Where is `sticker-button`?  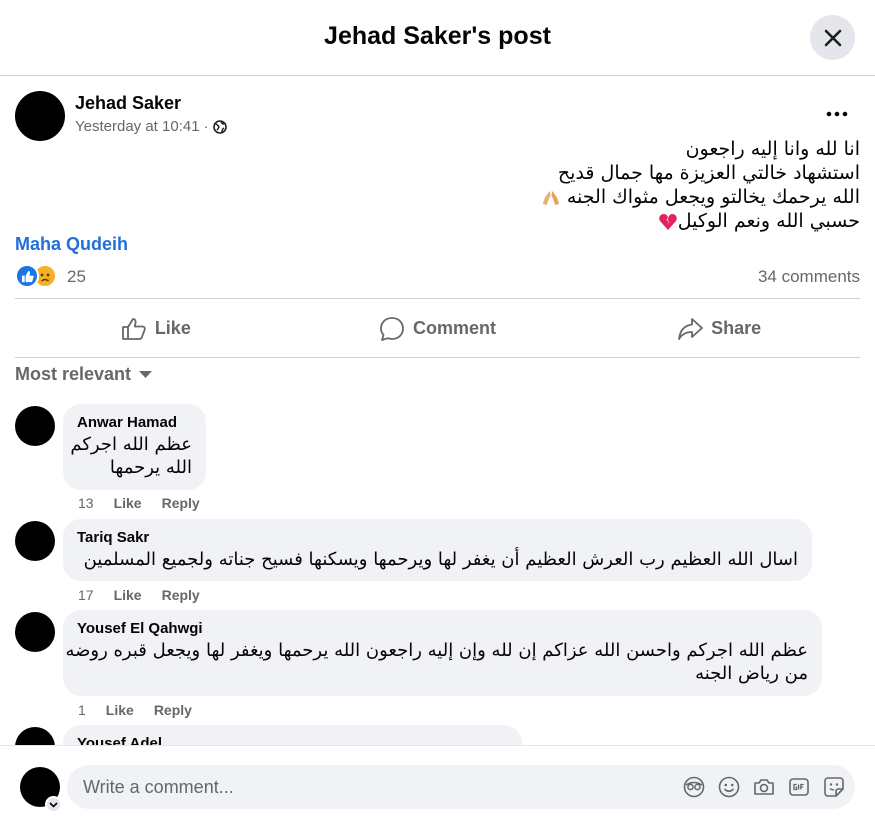 sticker-button is located at coordinates (833, 786).